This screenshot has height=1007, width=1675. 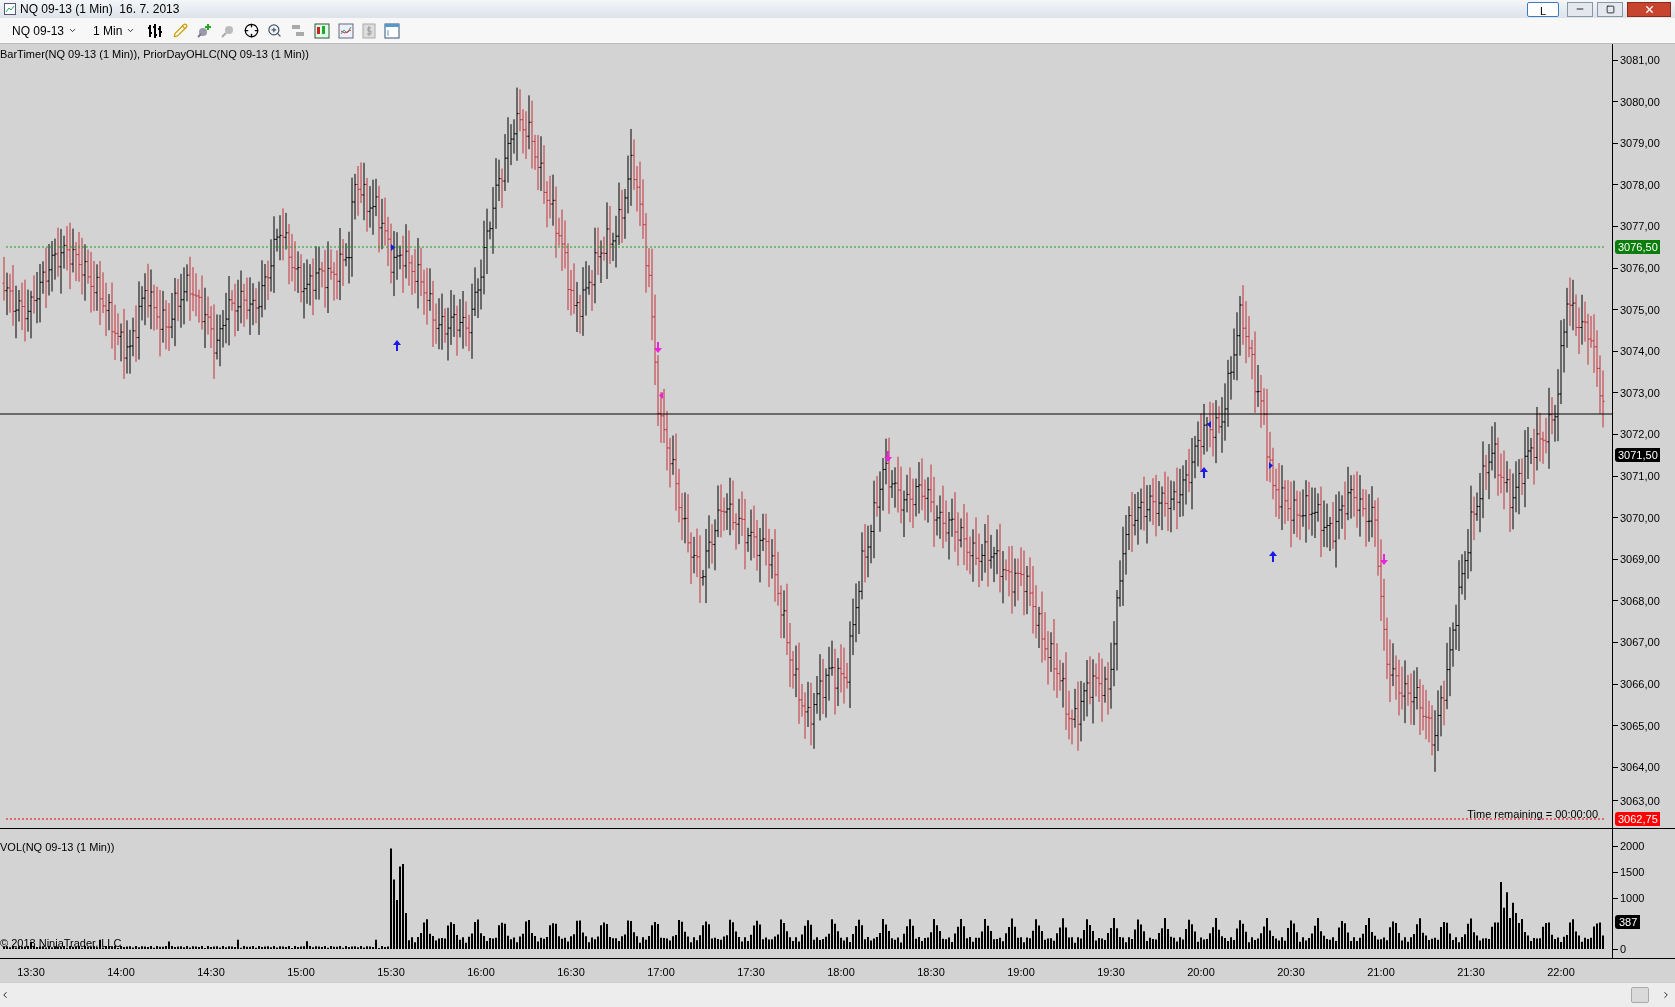 What do you see at coordinates (1623, 949) in the screenshot?
I see `volume-tick-label: 0` at bounding box center [1623, 949].